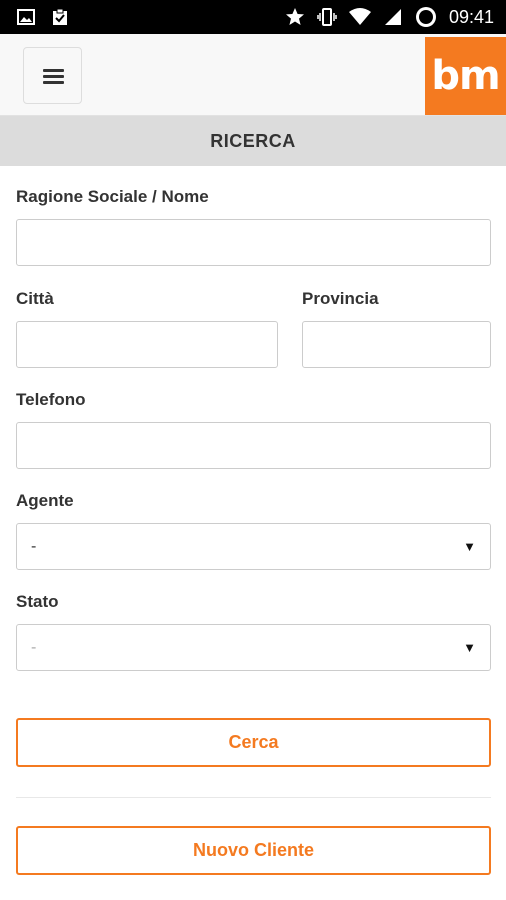 The image size is (506, 900). What do you see at coordinates (253, 797) in the screenshot?
I see `divider` at bounding box center [253, 797].